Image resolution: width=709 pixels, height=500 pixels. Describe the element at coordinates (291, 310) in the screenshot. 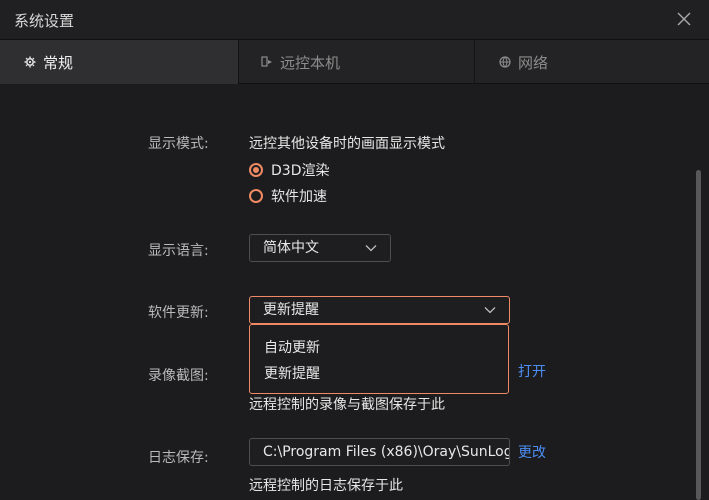

I see `update-select-value: 更新提醒` at that location.